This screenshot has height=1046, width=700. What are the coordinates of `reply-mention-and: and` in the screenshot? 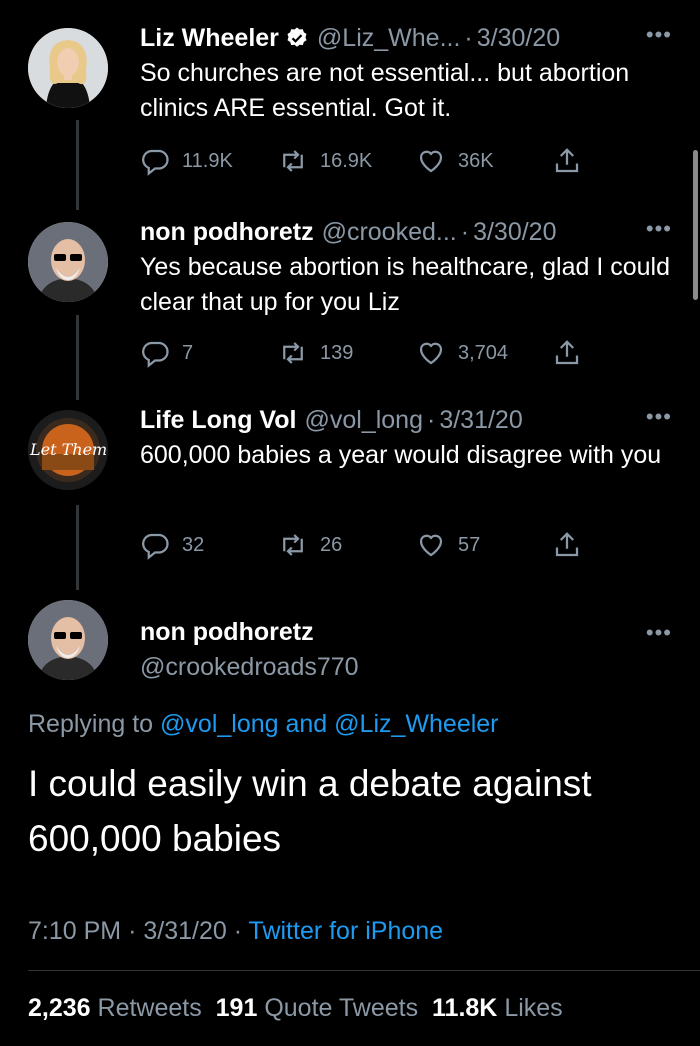 It's located at (306, 724).